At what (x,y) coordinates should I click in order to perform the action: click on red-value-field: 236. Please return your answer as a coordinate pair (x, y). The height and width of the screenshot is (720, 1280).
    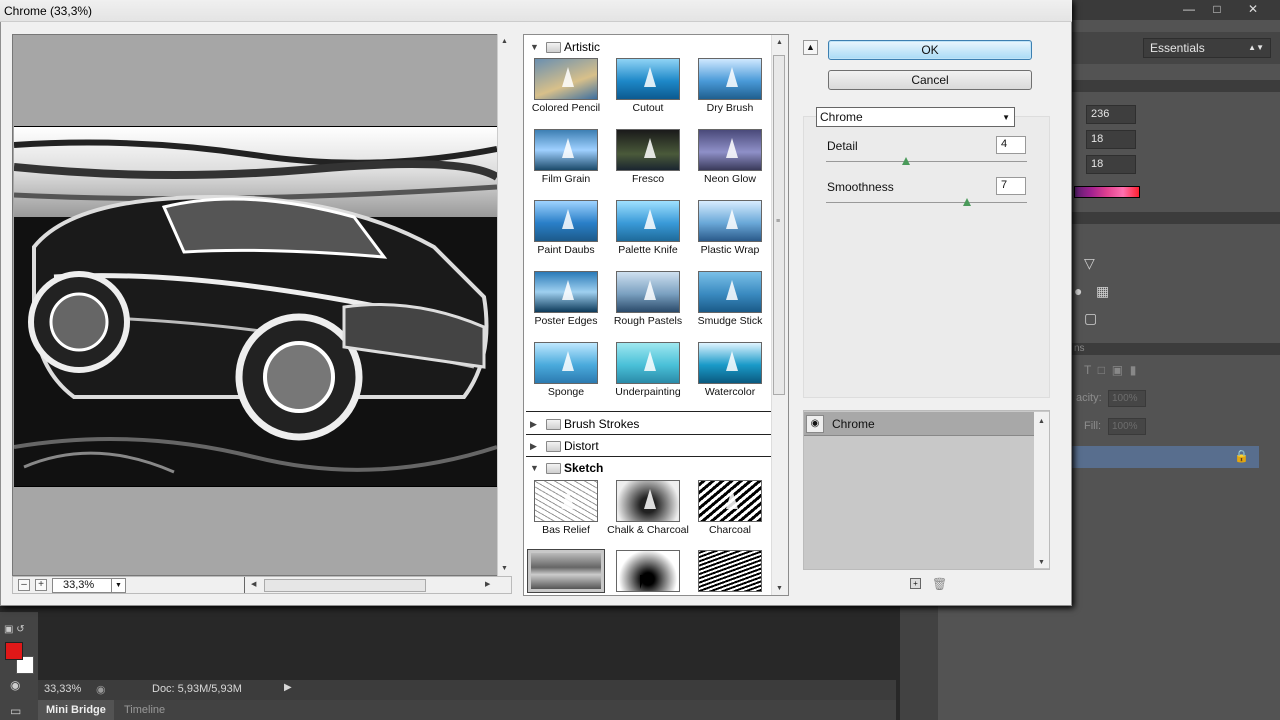
    Looking at the image, I should click on (1111, 114).